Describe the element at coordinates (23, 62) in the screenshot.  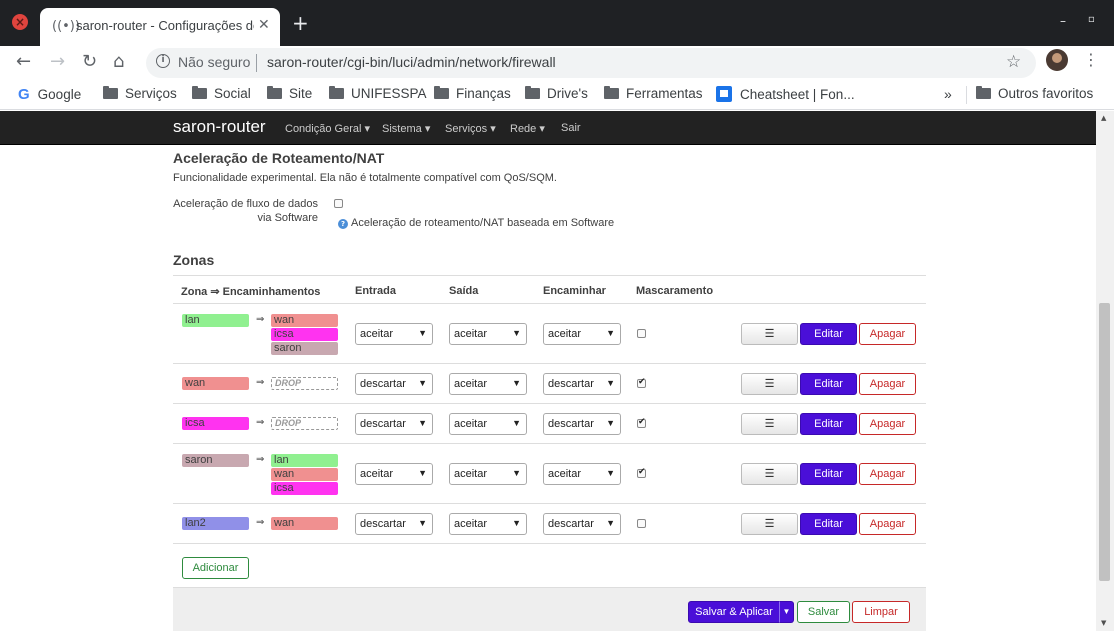
I see `back-button: ←` at that location.